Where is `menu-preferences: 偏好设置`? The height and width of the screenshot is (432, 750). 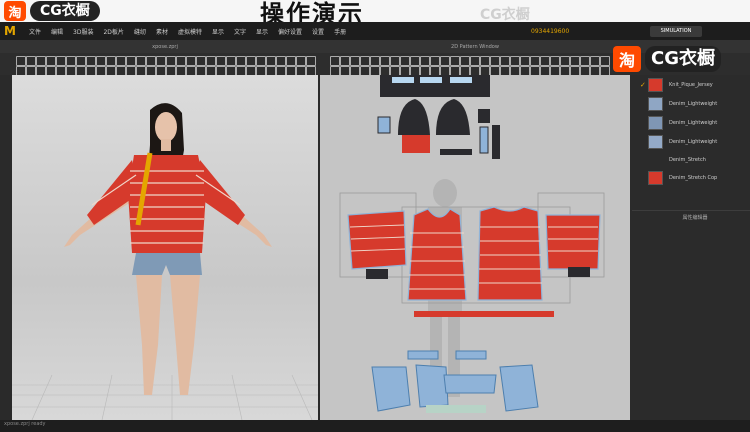
menu-preferences: 偏好设置 is located at coordinates (290, 31).